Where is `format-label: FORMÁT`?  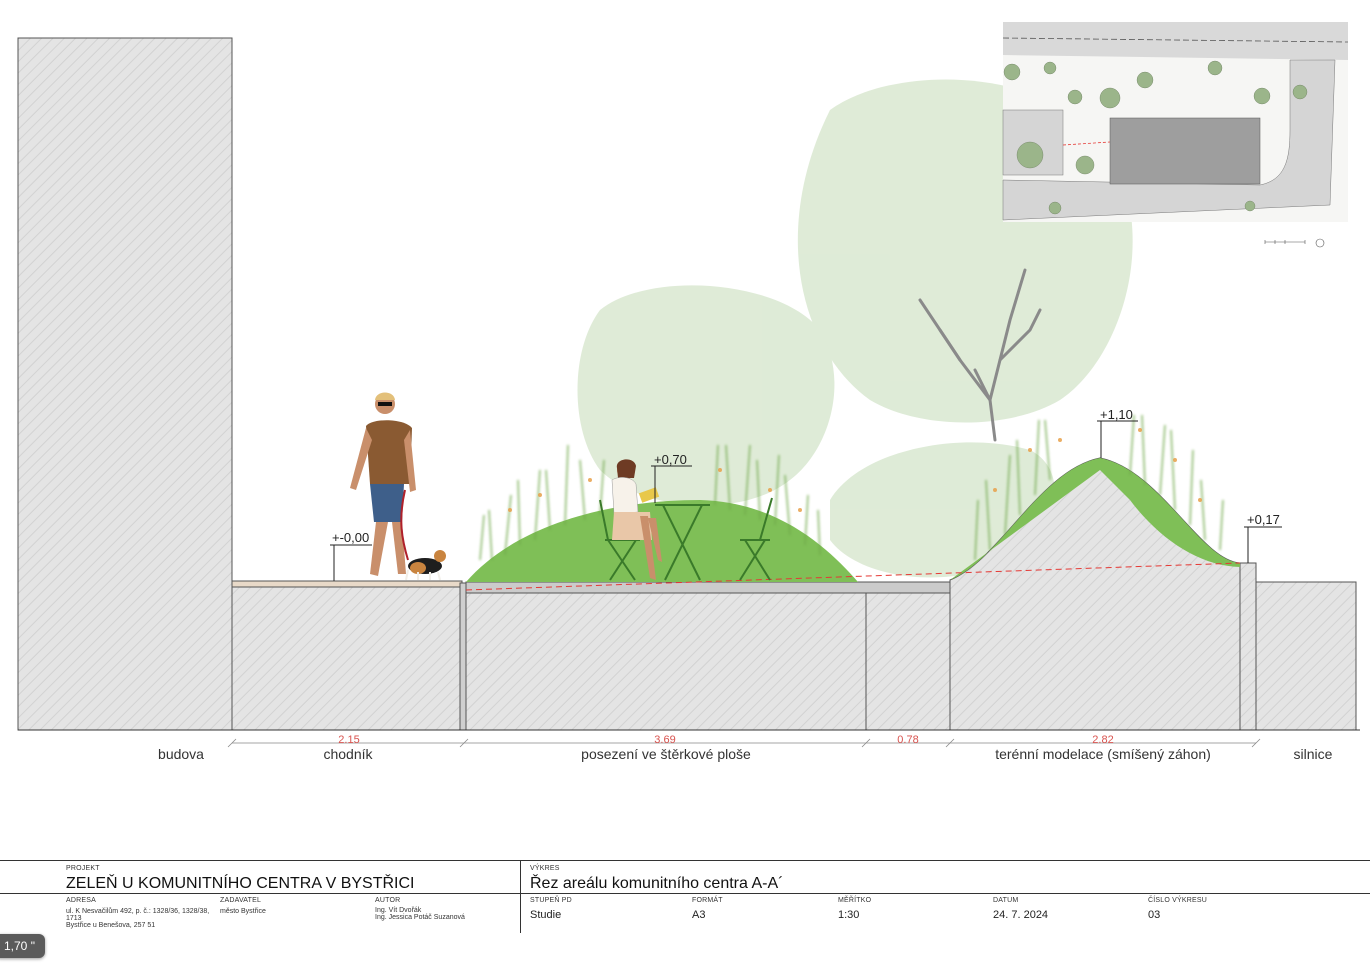 format-label: FORMÁT is located at coordinates (707, 900).